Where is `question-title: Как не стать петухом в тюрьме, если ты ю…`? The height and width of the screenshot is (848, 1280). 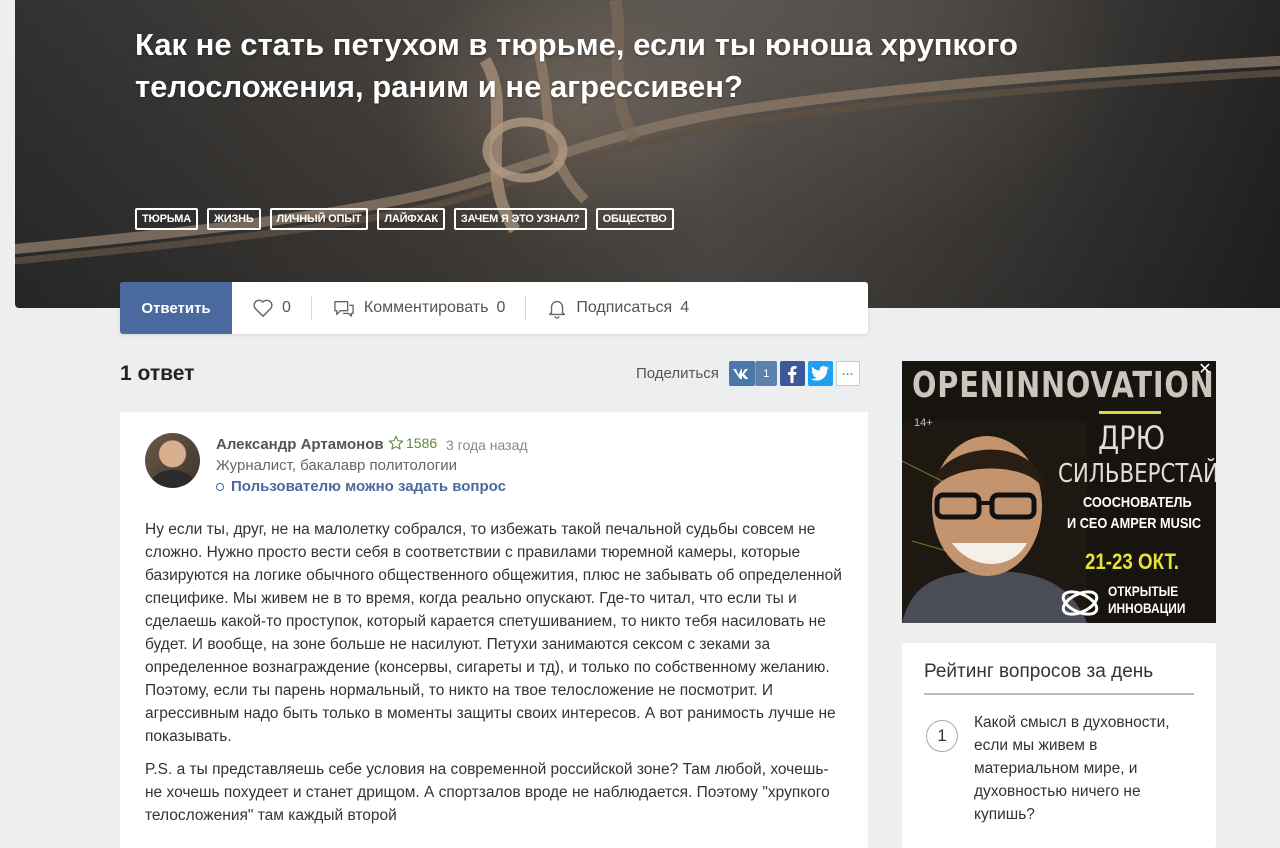
question-title: Как не стать петухом в тюрьме, если ты ю… is located at coordinates (576, 65).